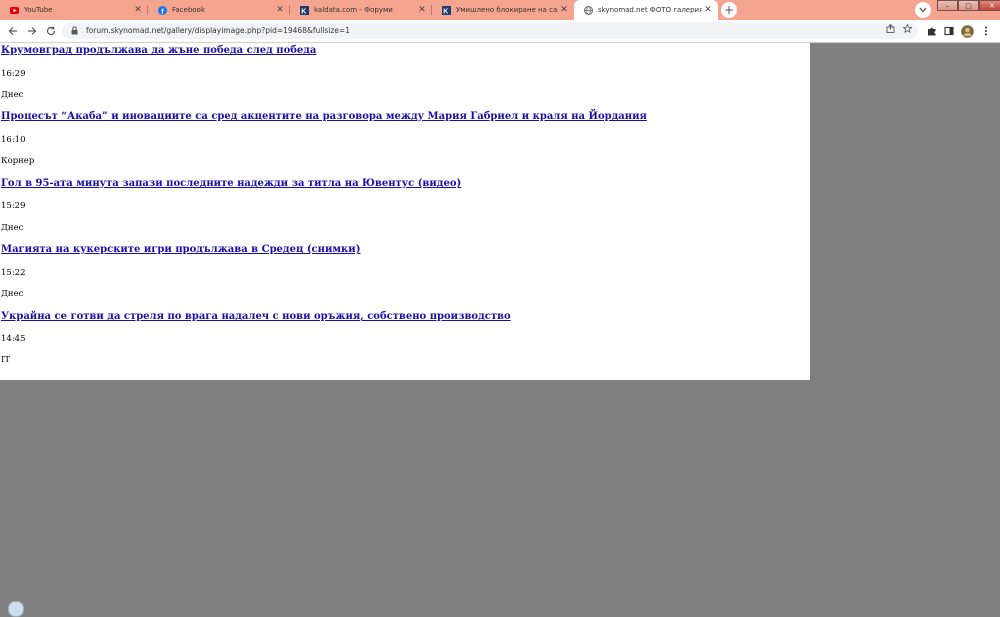  What do you see at coordinates (13, 273) in the screenshot?
I see `news-time: 15:22` at bounding box center [13, 273].